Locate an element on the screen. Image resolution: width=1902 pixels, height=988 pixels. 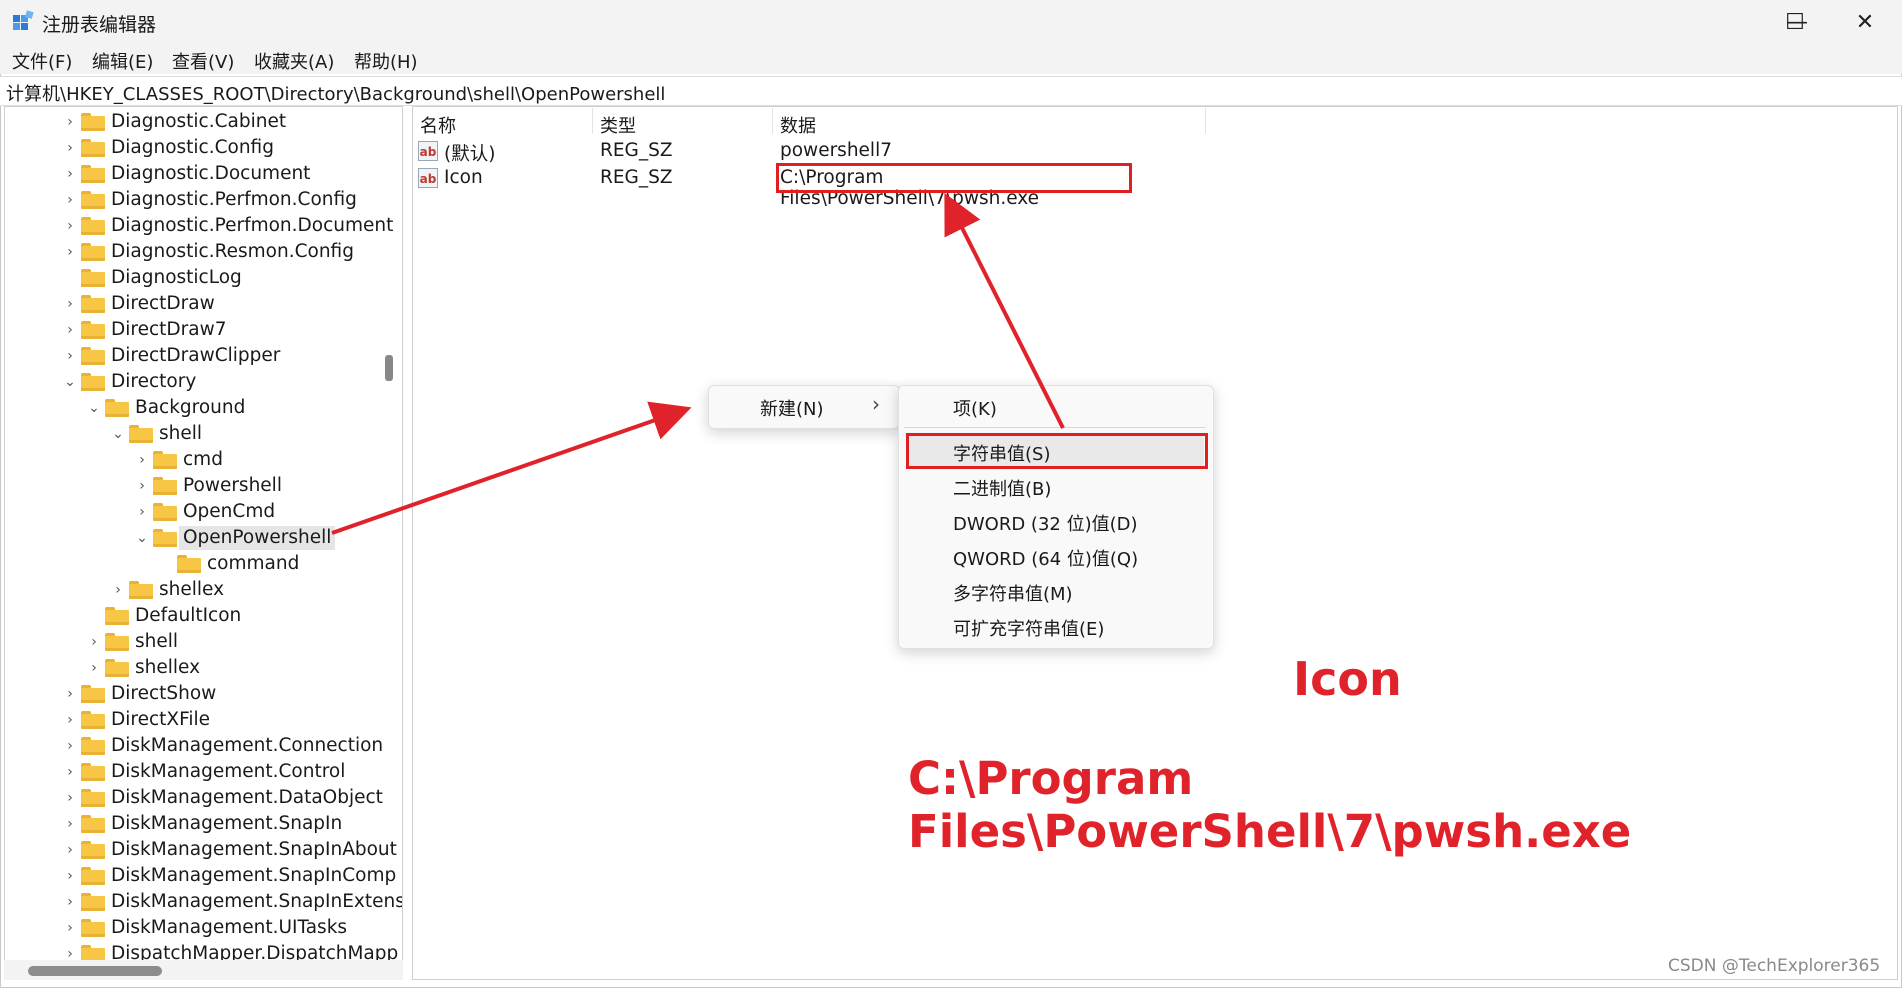
arrow-tree-to-menu is located at coordinates (511, 468).